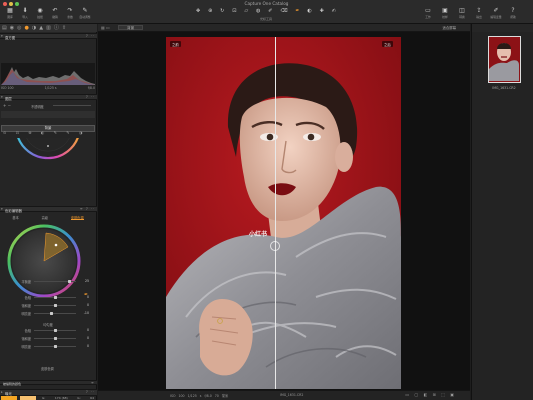  What do you see at coordinates (462, 15) in the screenshot?
I see `compare-button: ◫ 转换` at bounding box center [462, 15].